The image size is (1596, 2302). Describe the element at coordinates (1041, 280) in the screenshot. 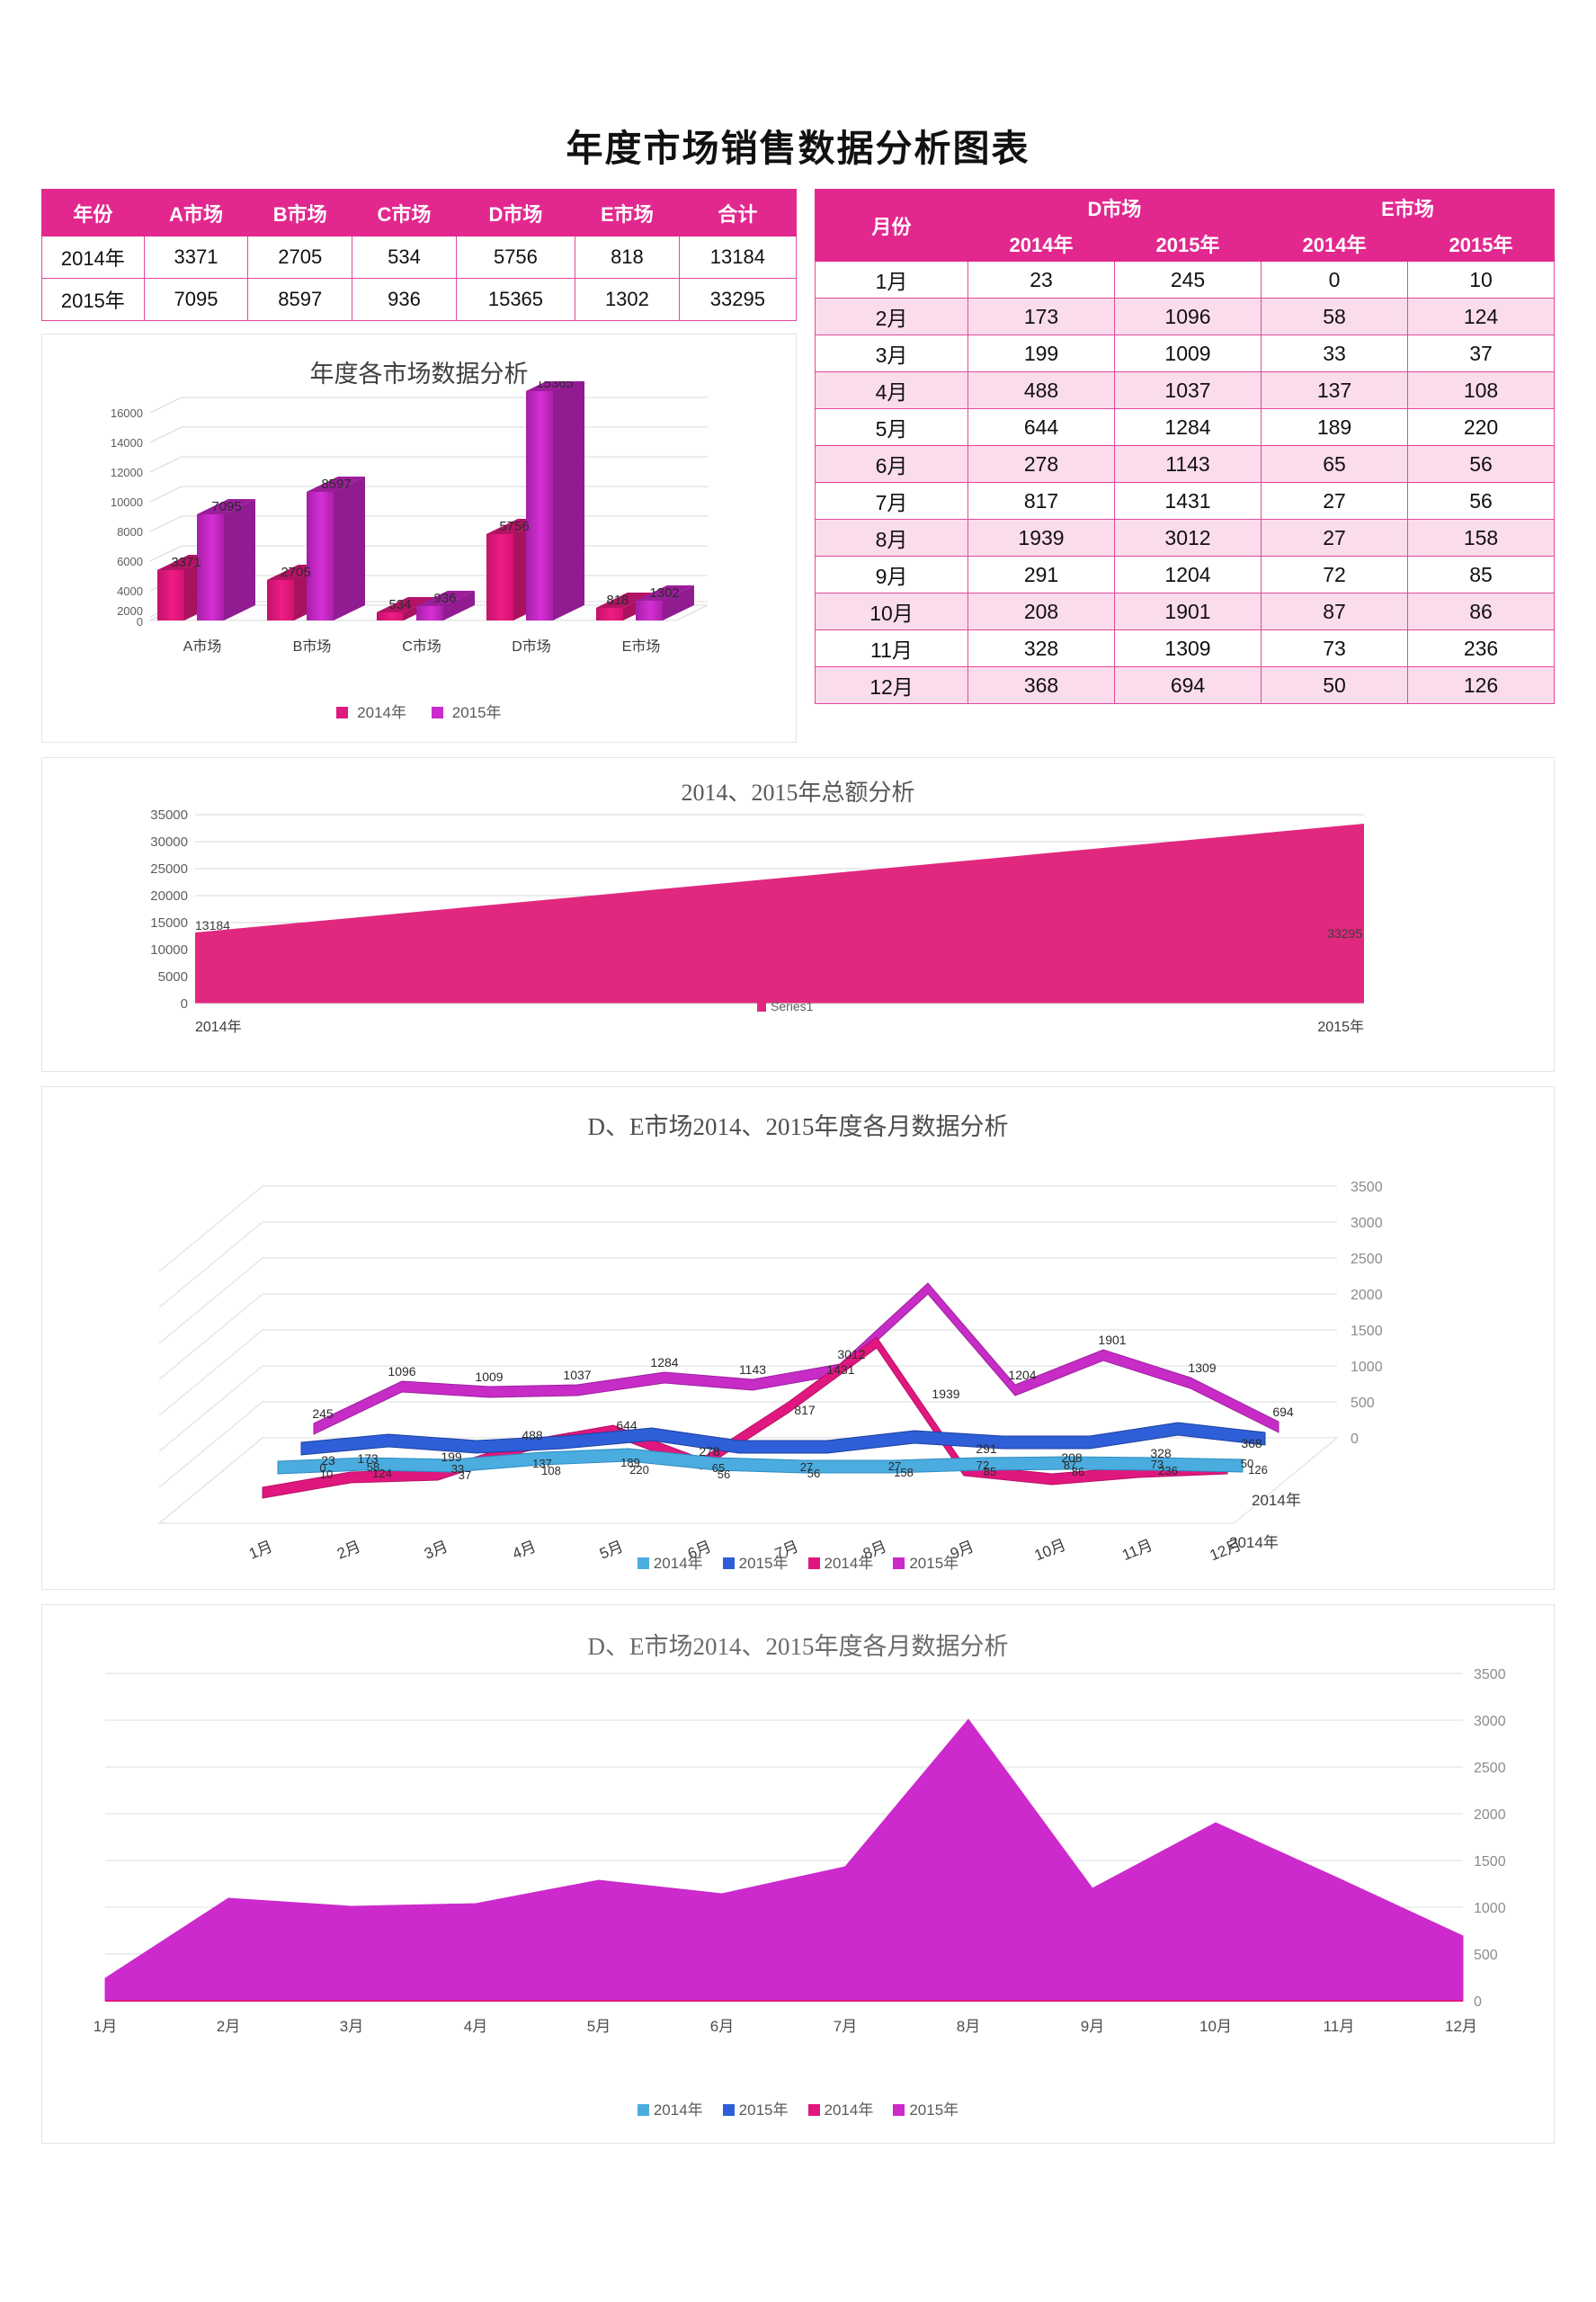

I see `cell-d-2014: 23` at that location.